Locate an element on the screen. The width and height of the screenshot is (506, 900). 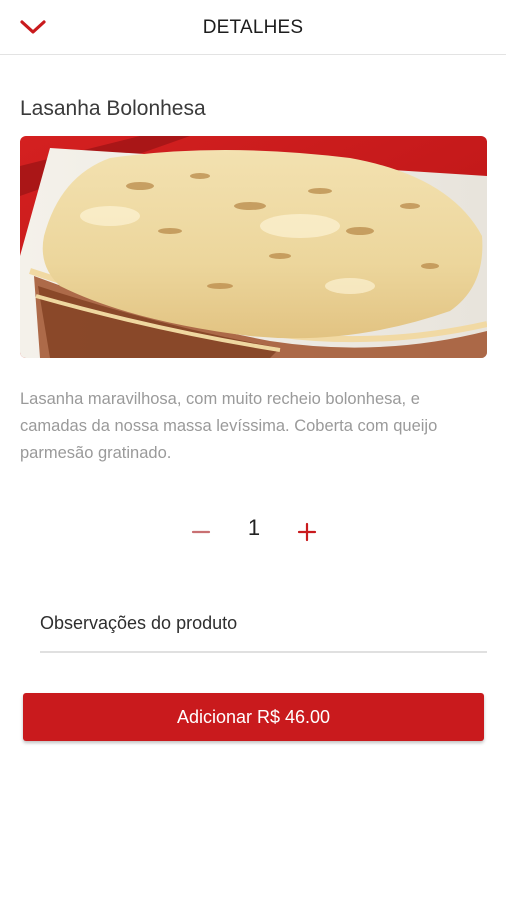
notes-input is located at coordinates (263, 623).